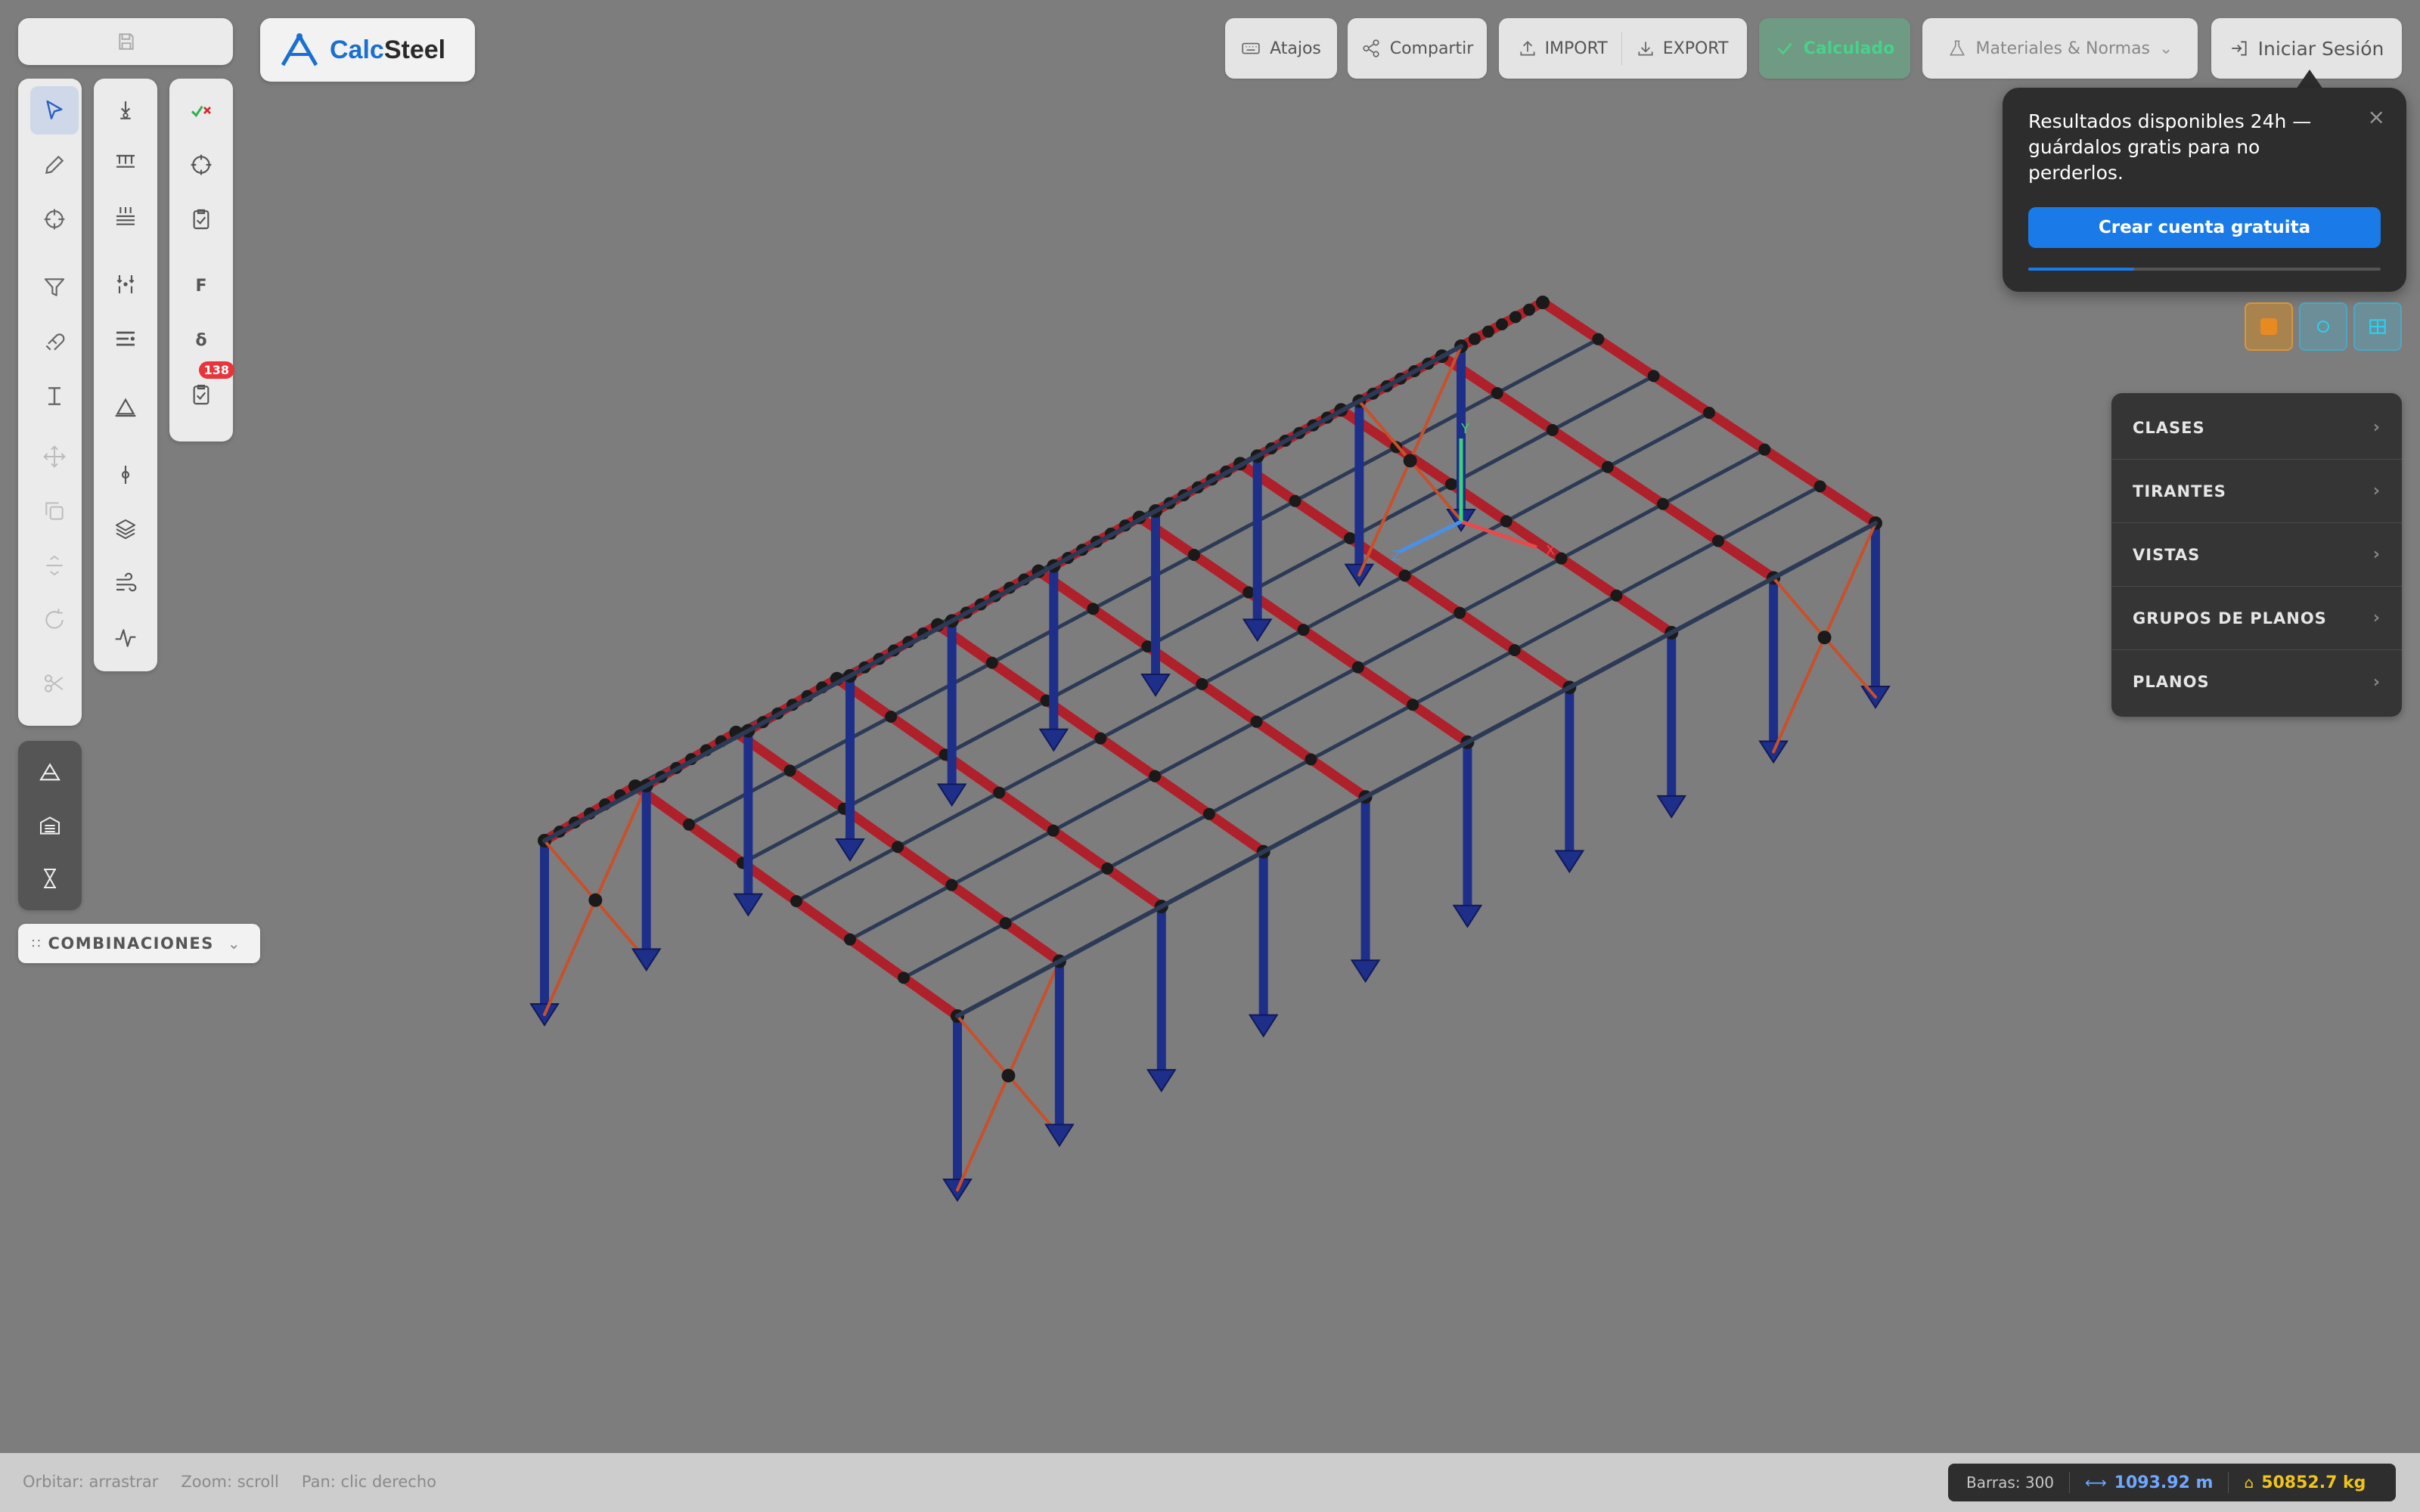  I want to click on section-tool, so click(54, 396).